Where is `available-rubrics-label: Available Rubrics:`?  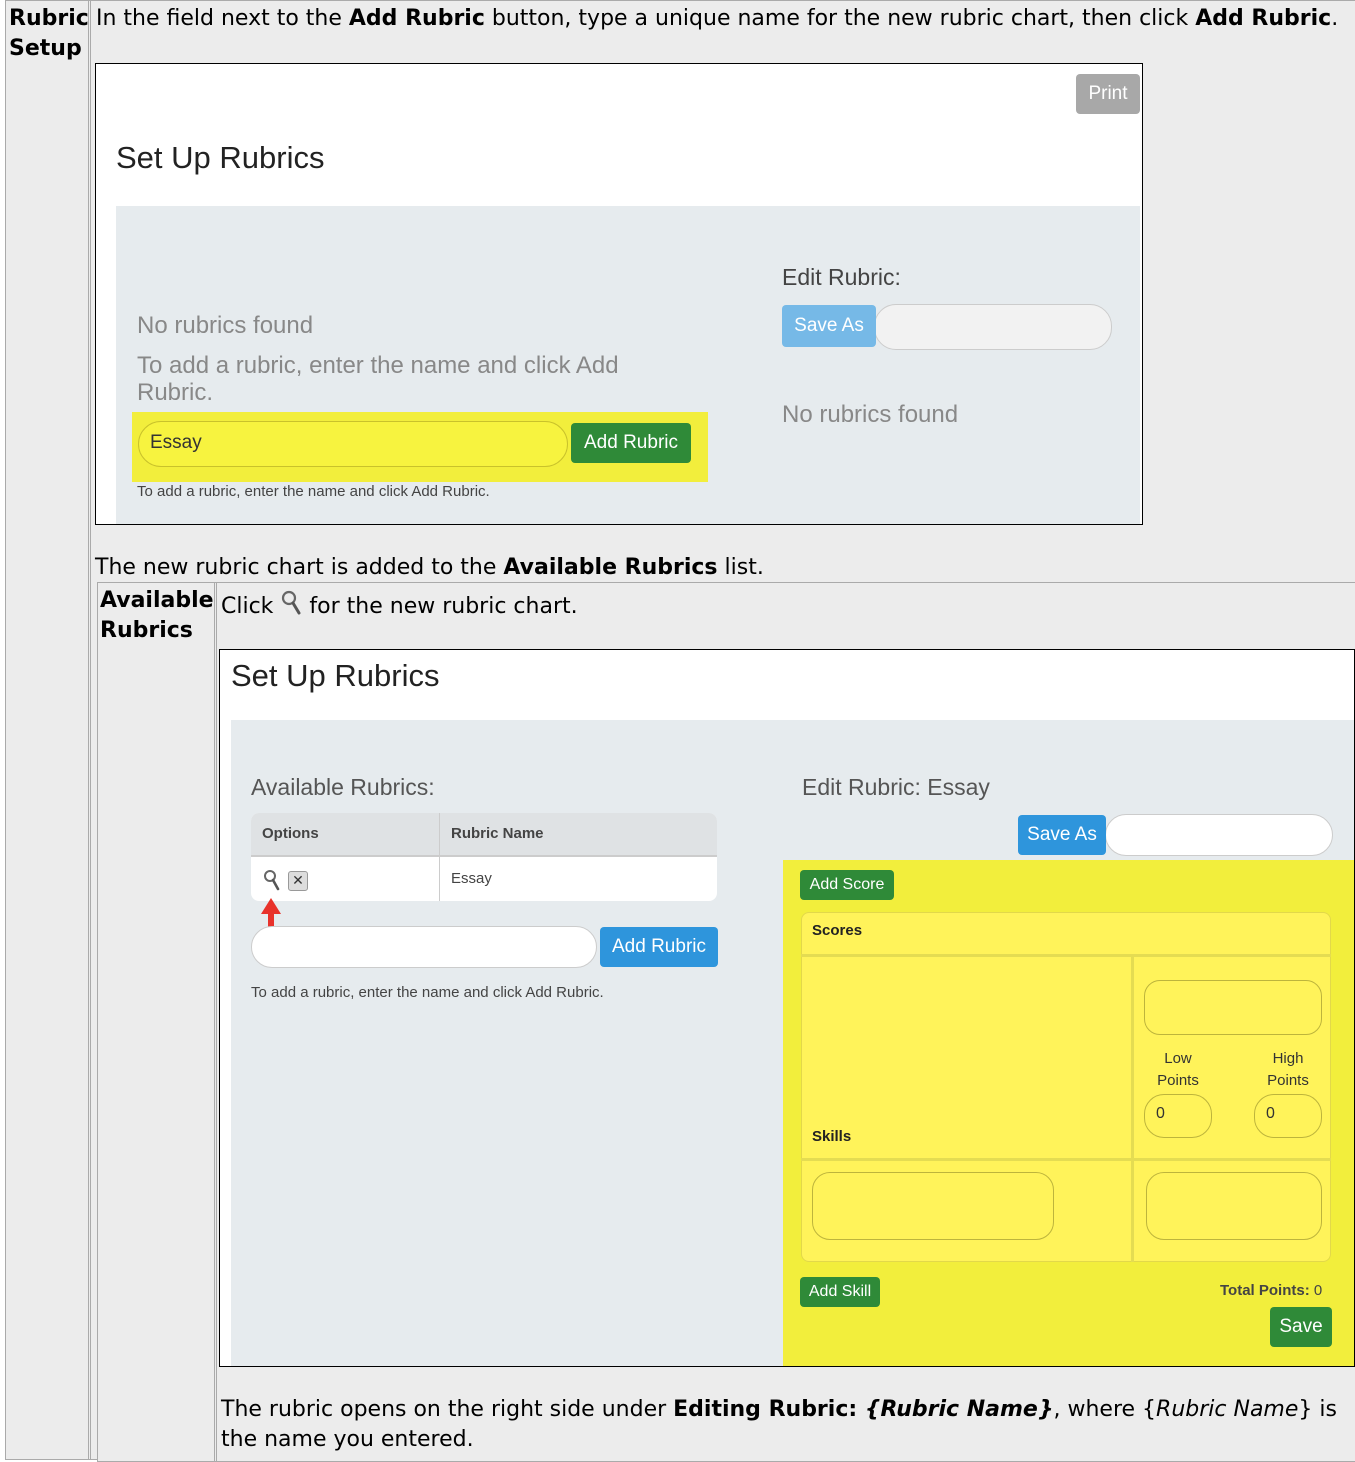 available-rubrics-label: Available Rubrics: is located at coordinates (343, 787).